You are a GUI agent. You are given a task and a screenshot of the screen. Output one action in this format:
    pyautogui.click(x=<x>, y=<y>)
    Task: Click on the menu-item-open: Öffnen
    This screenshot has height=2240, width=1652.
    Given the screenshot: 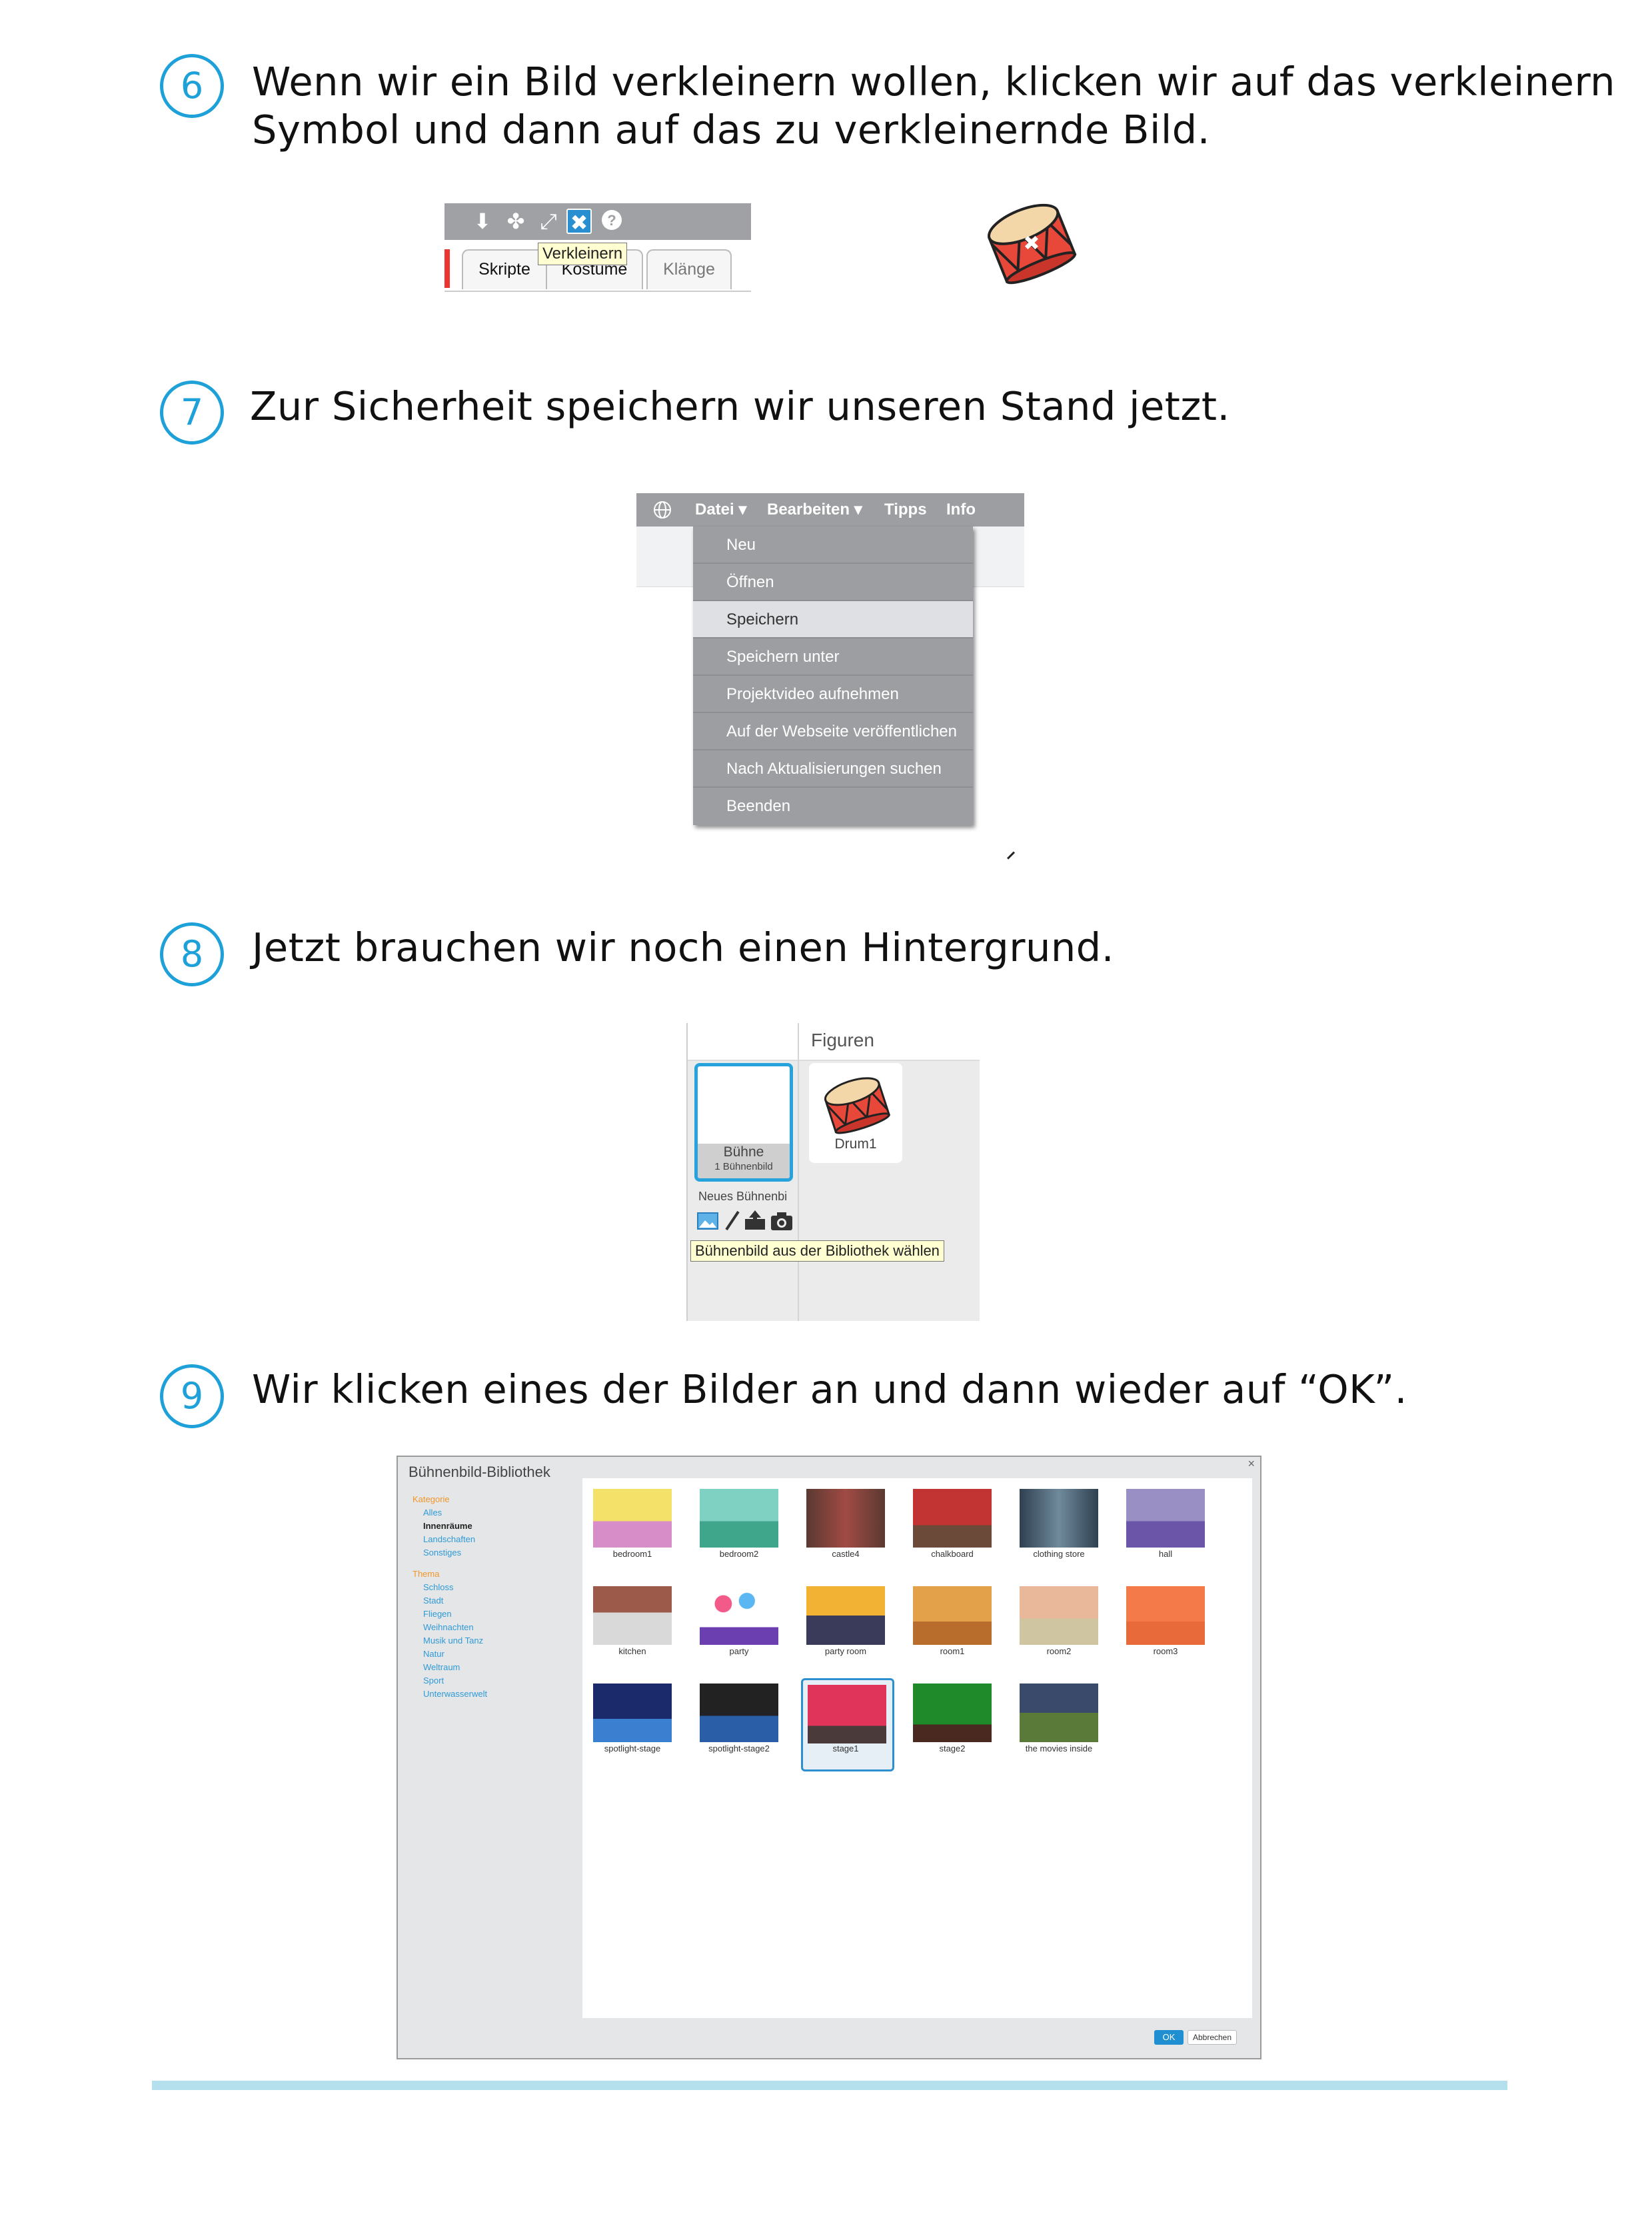 What is the action you would take?
    pyautogui.click(x=833, y=582)
    